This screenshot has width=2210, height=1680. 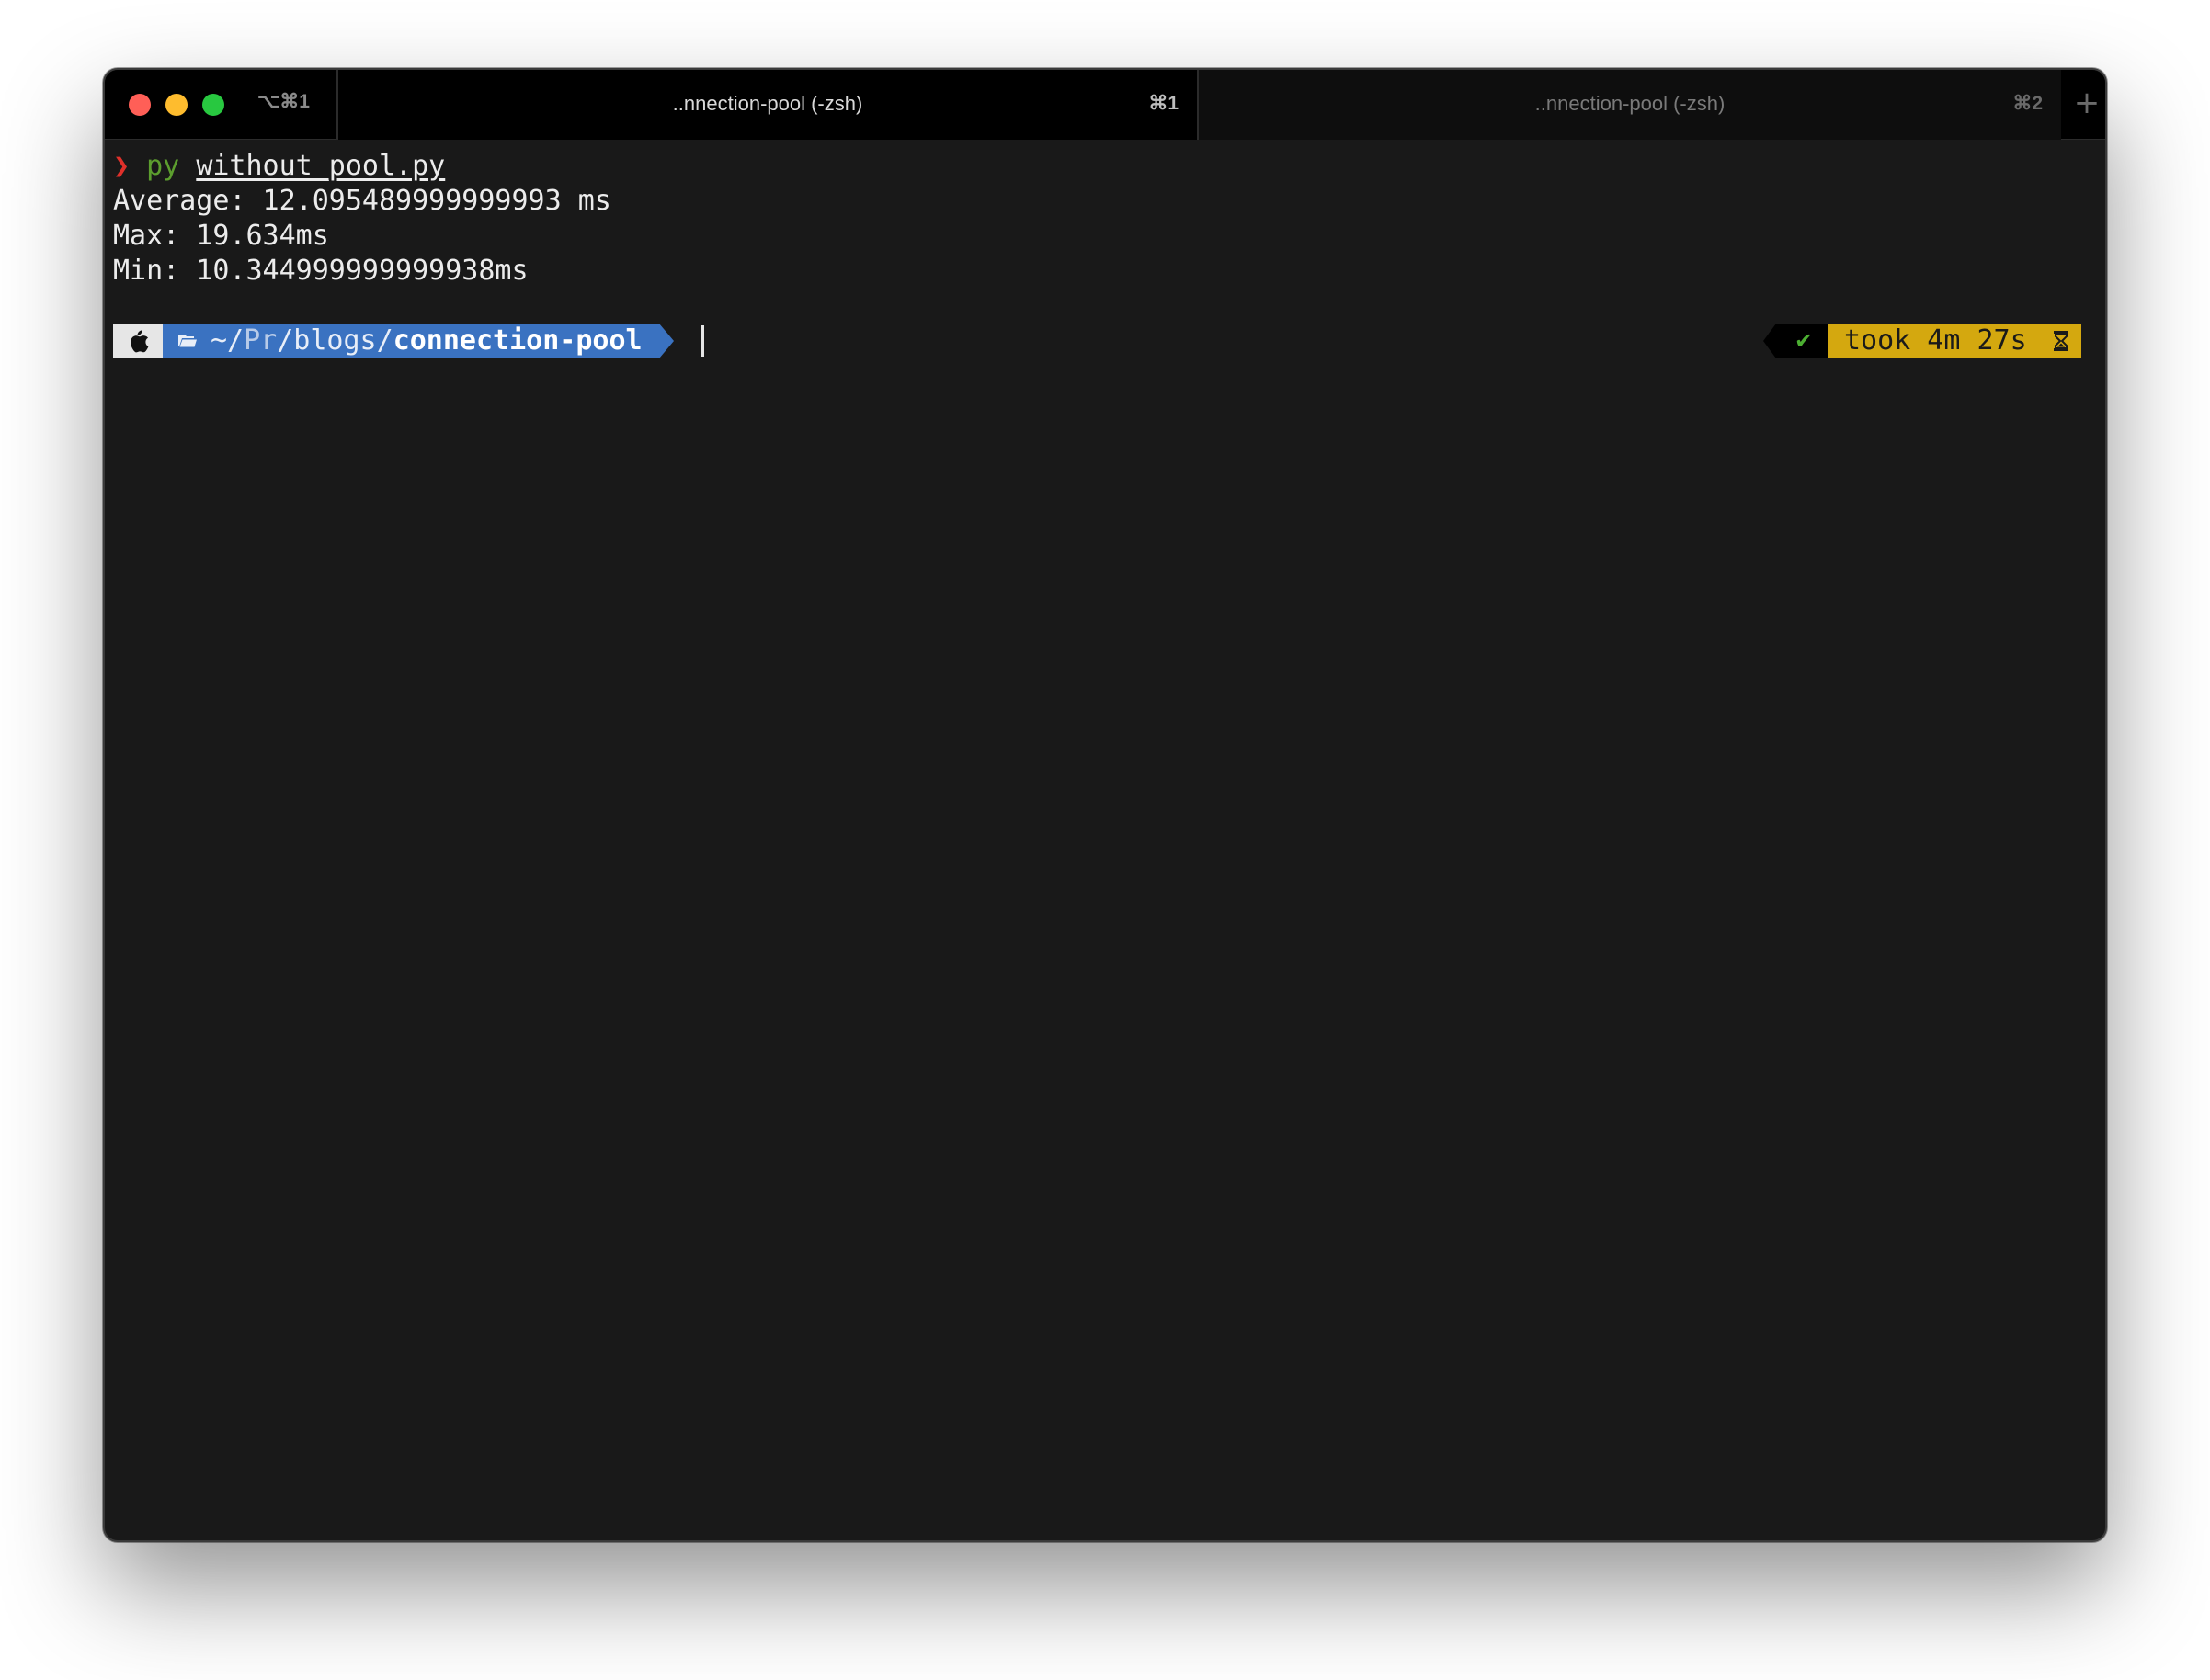 What do you see at coordinates (163, 166) in the screenshot?
I see `command-program: py` at bounding box center [163, 166].